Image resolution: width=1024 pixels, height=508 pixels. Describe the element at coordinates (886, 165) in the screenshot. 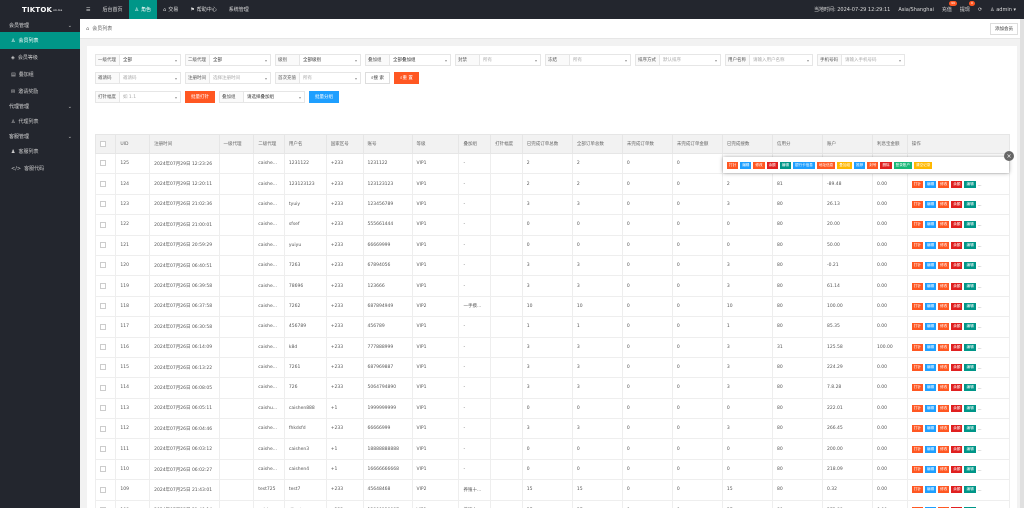

I see `popup-action-button: 删除` at that location.